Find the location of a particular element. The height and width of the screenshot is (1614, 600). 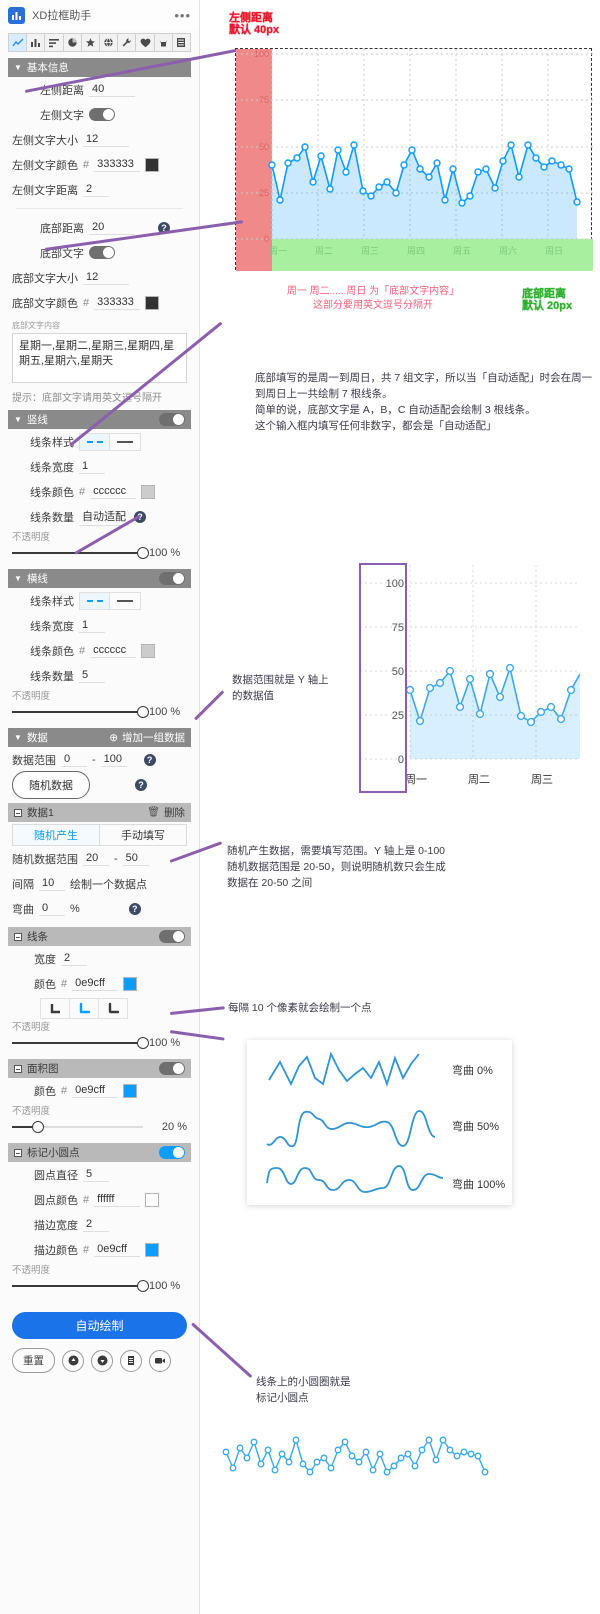

dots-opacity-slider: 100 % is located at coordinates (99, 1286).